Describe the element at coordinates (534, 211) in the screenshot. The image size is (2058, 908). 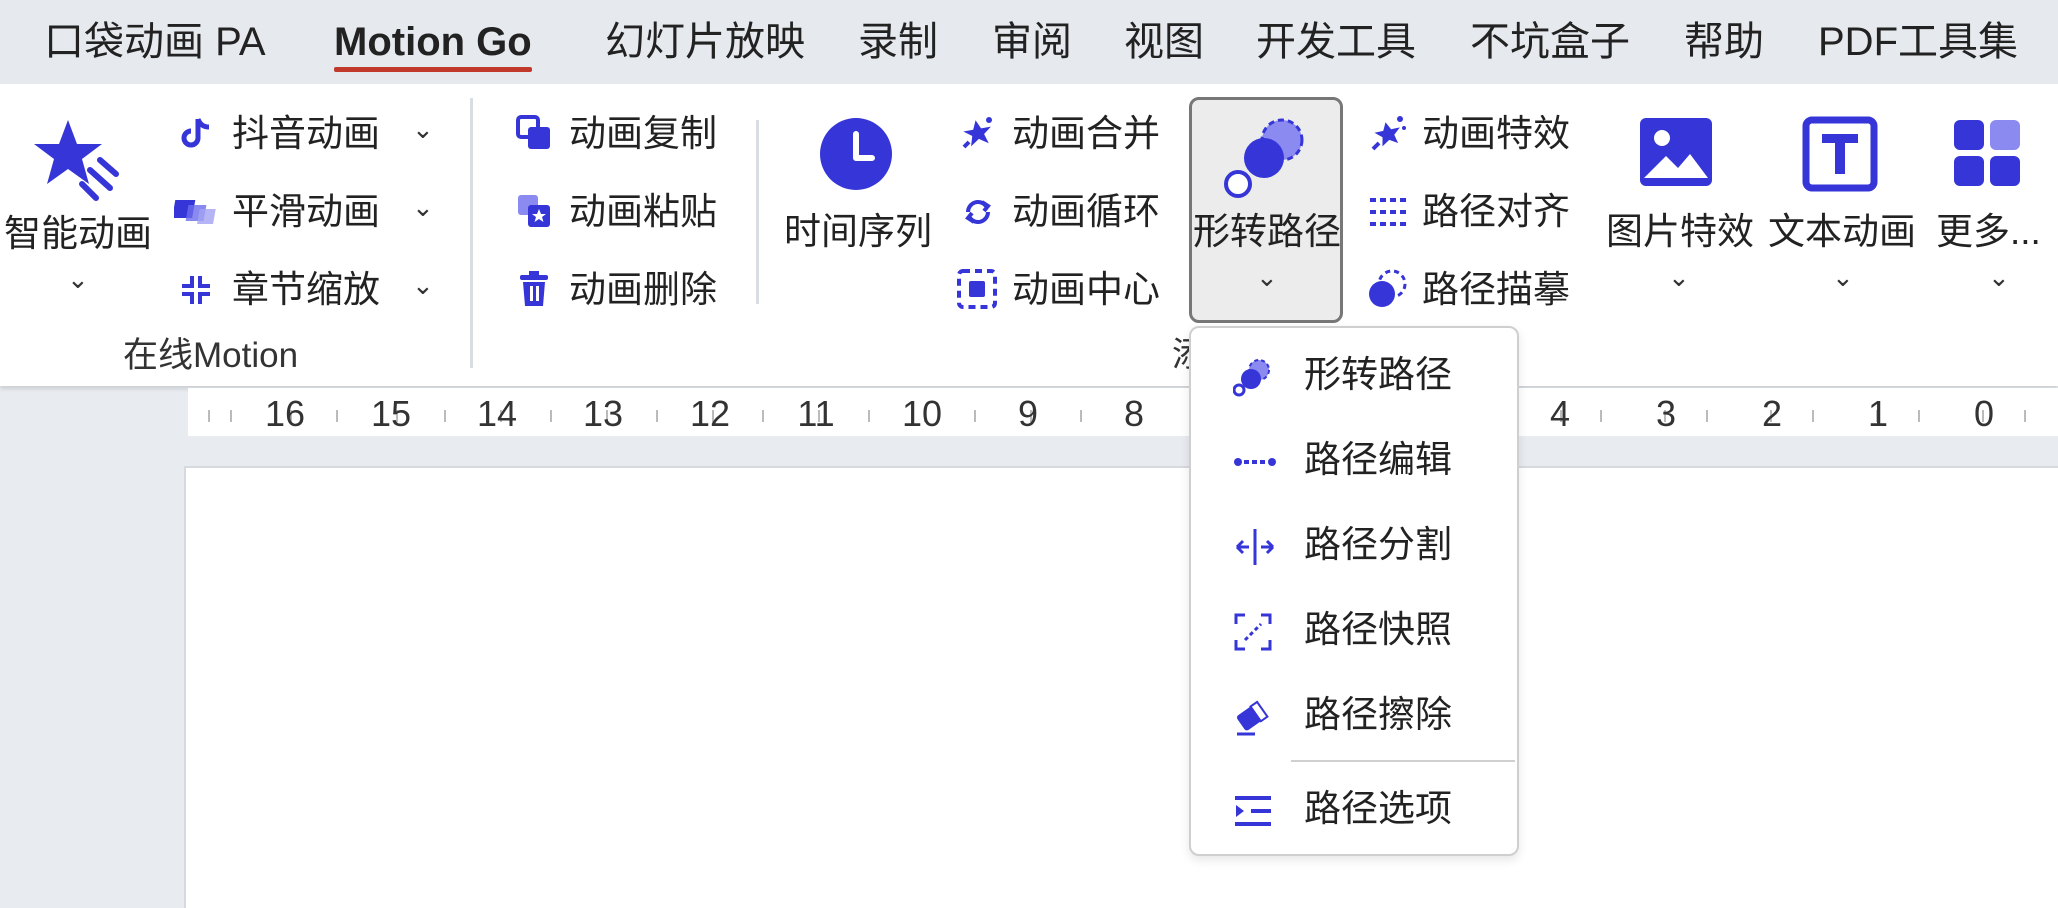
I see `paste-star-icon` at that location.